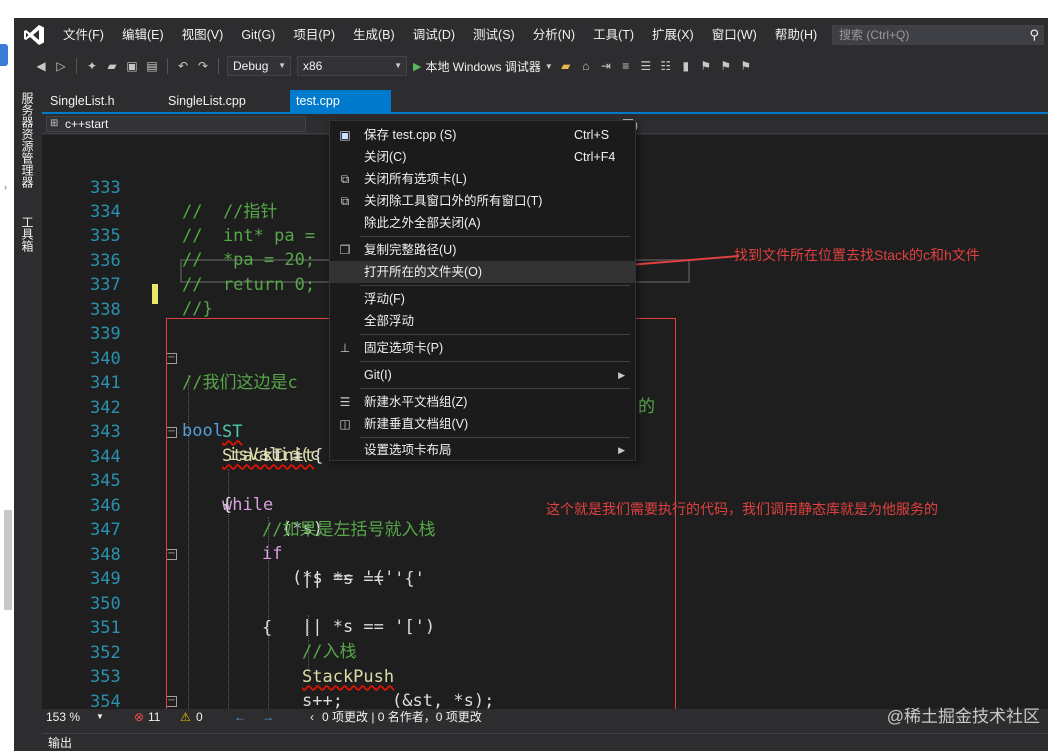 Image resolution: width=1048 pixels, height=751 pixels. Describe the element at coordinates (27, 234) in the screenshot. I see `toolbox-tab: 工具箱` at that location.